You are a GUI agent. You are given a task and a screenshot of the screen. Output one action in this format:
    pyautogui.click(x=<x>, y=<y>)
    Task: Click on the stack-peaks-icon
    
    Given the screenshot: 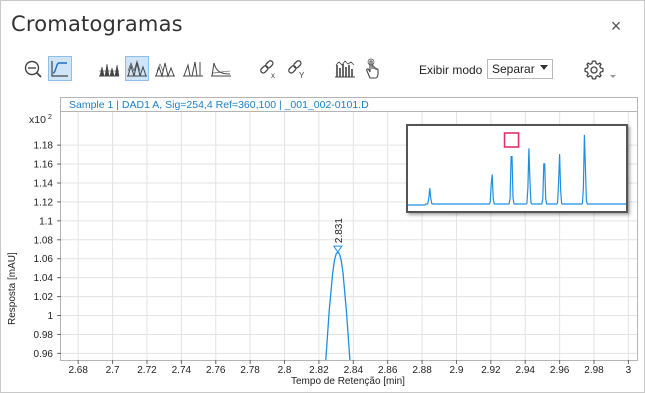 What is the action you would take?
    pyautogui.click(x=137, y=68)
    